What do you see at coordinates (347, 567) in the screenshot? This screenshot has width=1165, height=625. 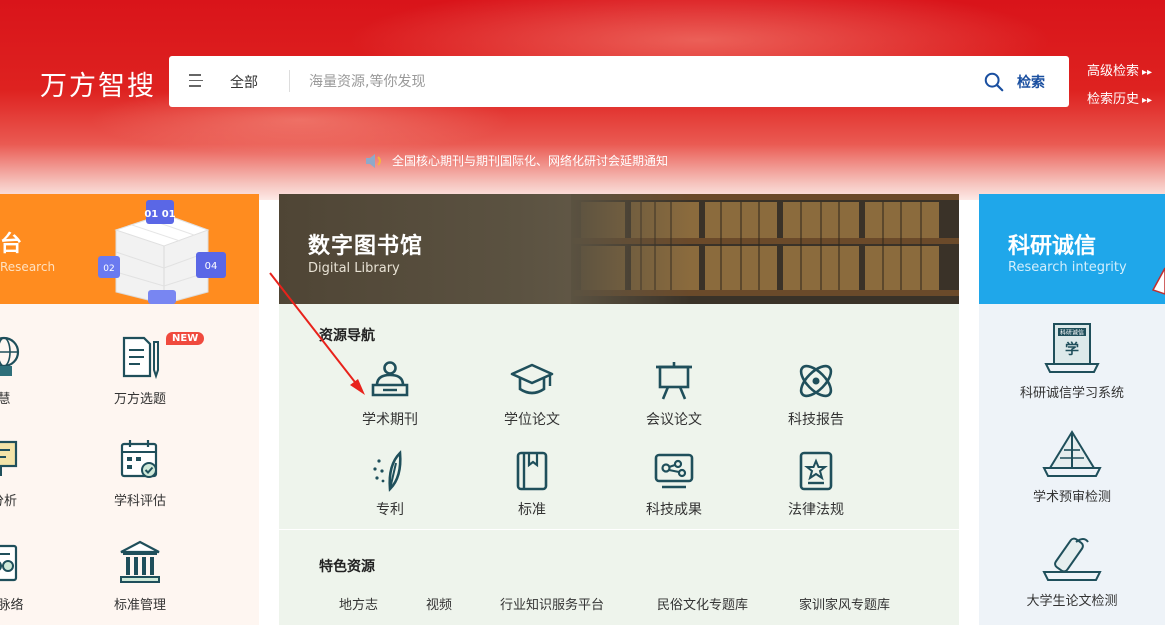 I see `feature-resources-title: 特色资源` at bounding box center [347, 567].